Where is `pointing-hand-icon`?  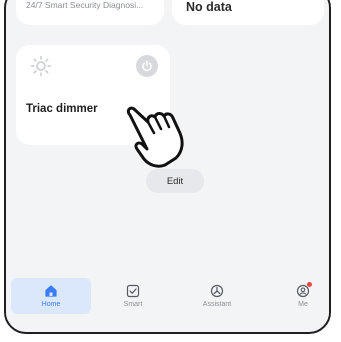 pointing-hand-icon is located at coordinates (155, 137).